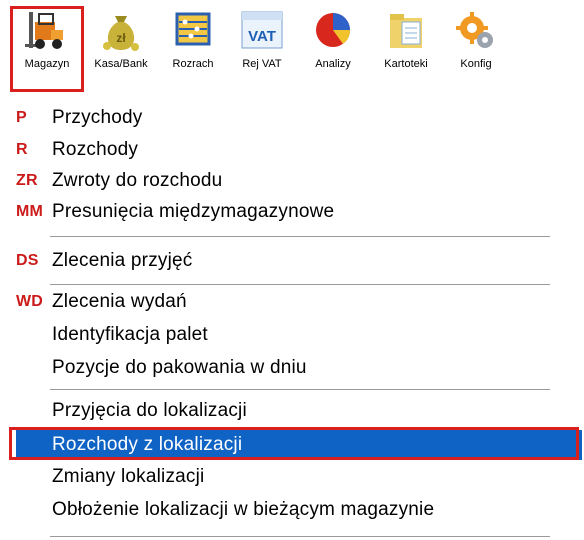 The height and width of the screenshot is (540, 584). Describe the element at coordinates (130, 334) in the screenshot. I see `menu-item-label: Identyfikacja palet` at that location.